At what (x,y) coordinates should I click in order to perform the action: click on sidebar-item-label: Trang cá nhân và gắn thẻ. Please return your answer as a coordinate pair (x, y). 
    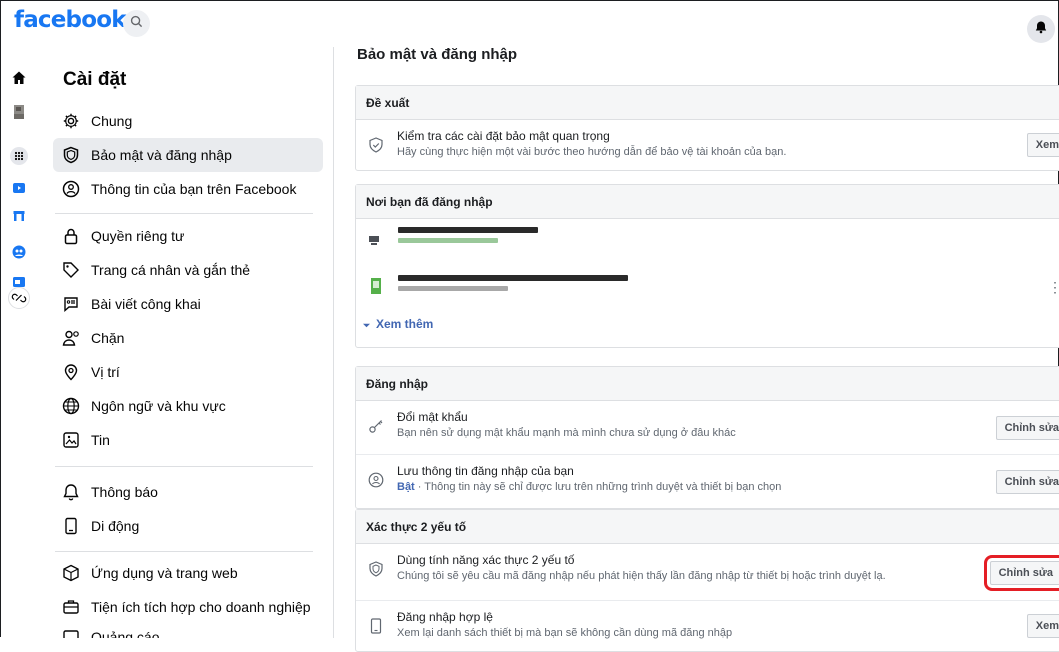
    Looking at the image, I should click on (171, 270).